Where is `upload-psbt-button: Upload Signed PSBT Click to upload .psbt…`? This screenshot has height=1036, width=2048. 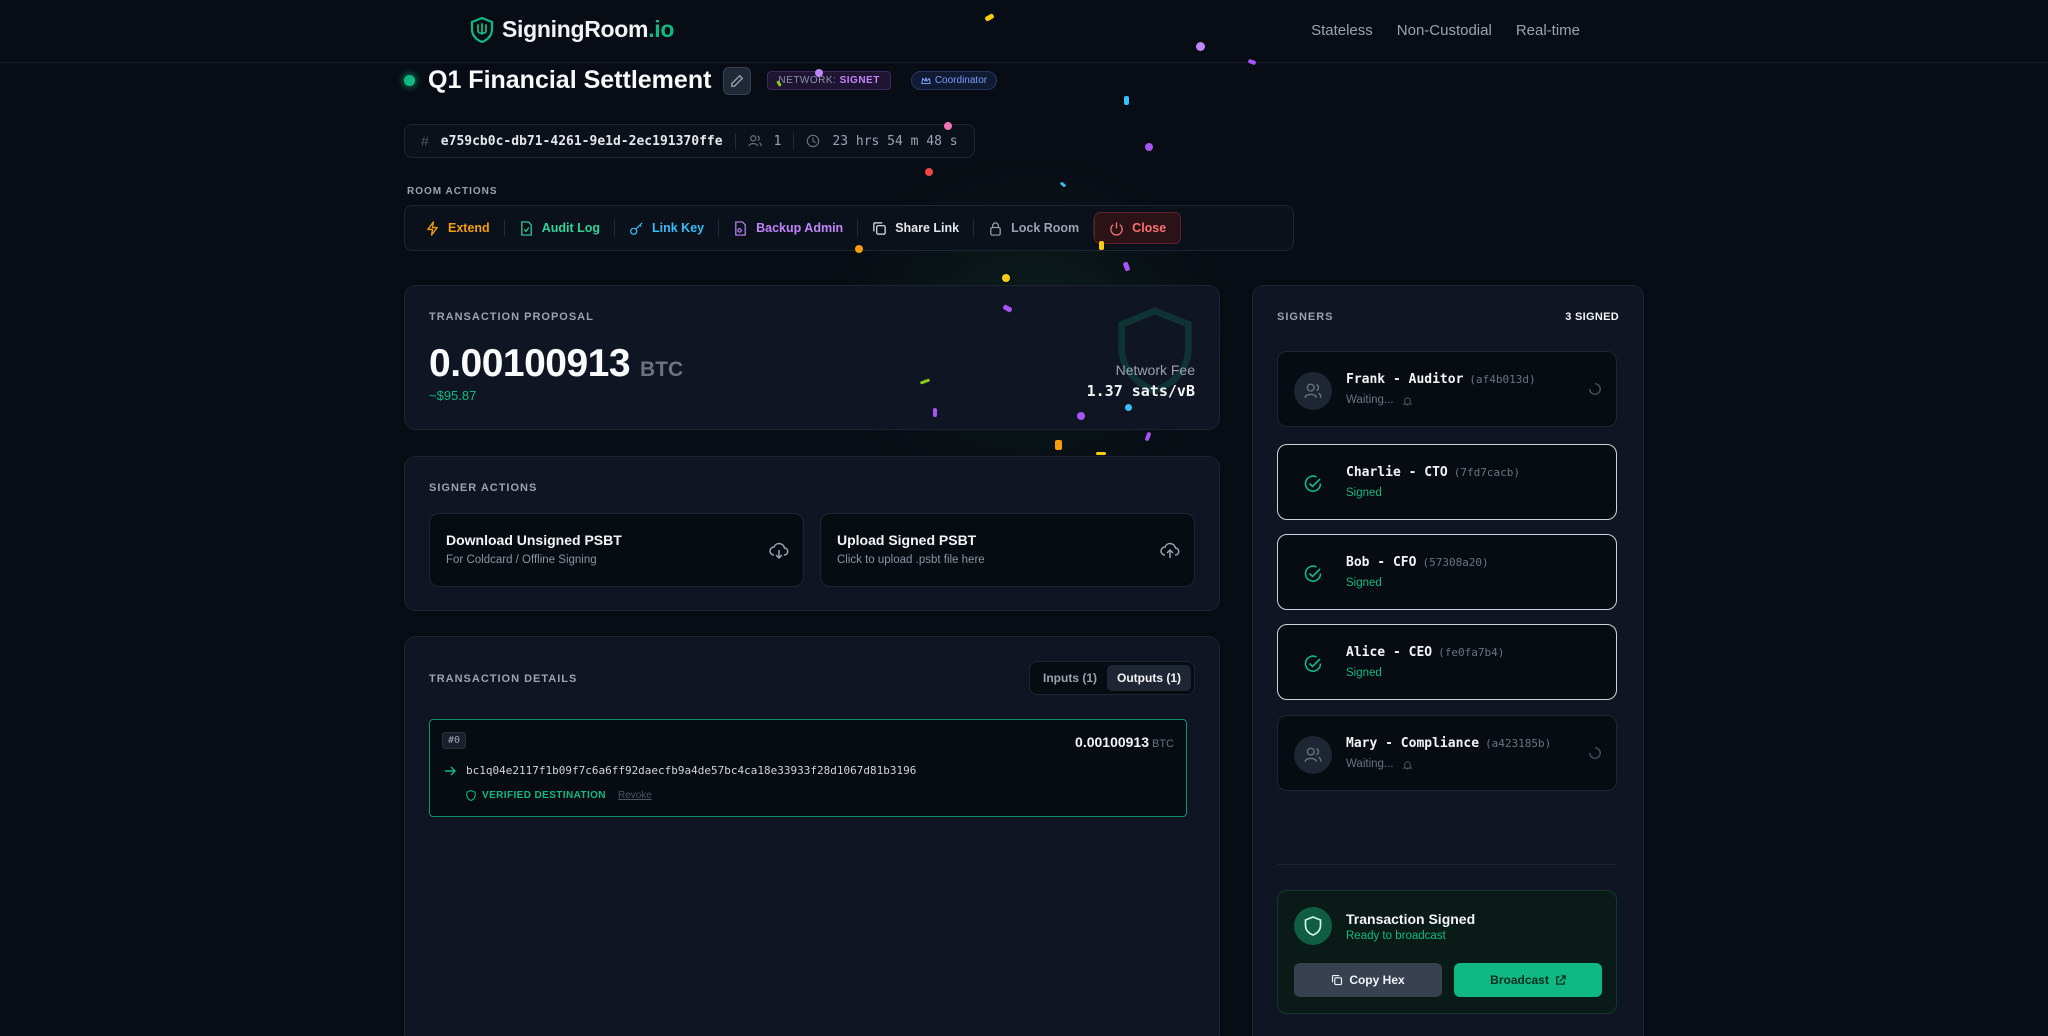 upload-psbt-button: Upload Signed PSBT Click to upload .psbt… is located at coordinates (1007, 550).